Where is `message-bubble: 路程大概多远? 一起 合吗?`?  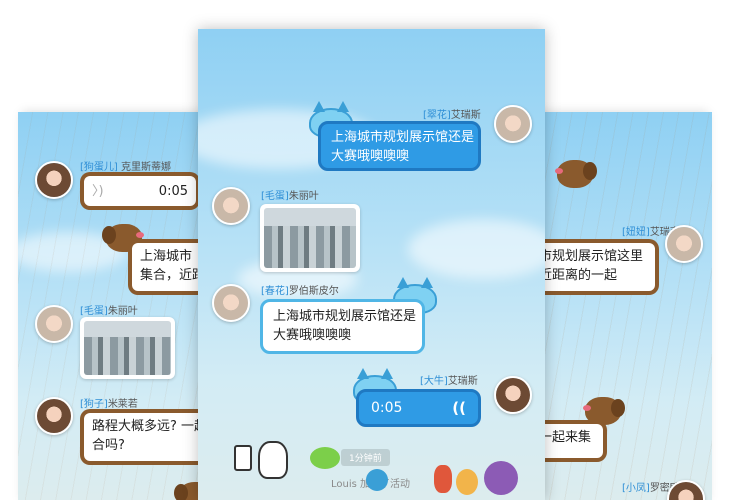 message-bubble: 路程大概多远? 一起 合吗? is located at coordinates (144, 437).